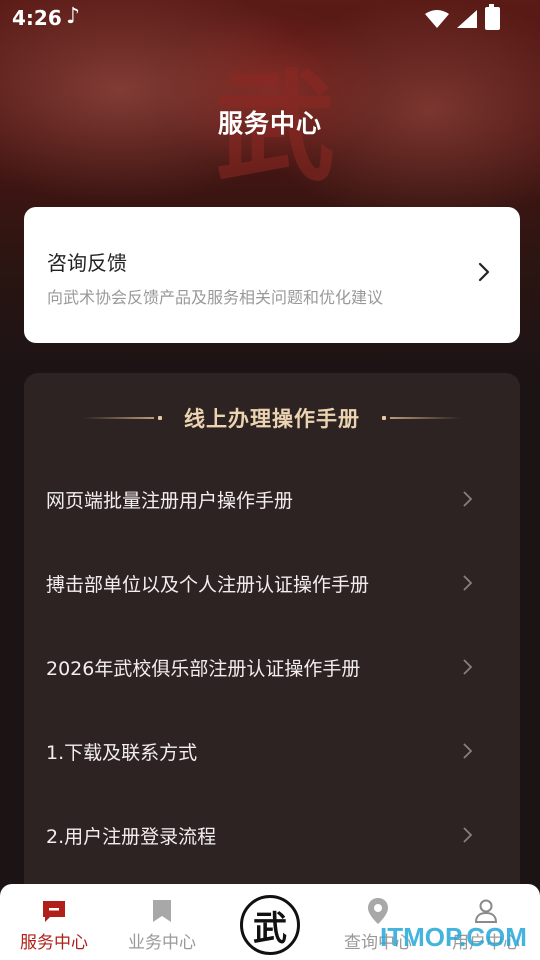 This screenshot has height=960, width=540. I want to click on page-title: 服务中心, so click(269, 123).